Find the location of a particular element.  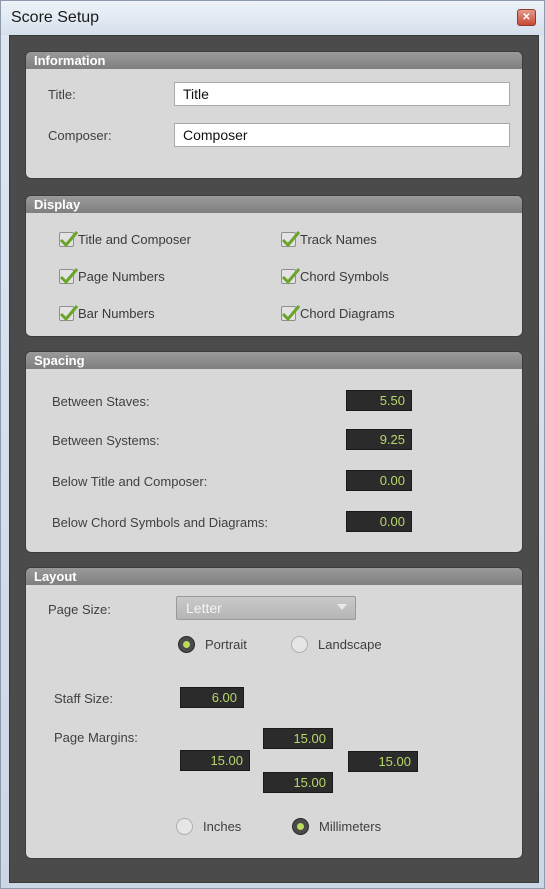

millimeters-label: Millimeters is located at coordinates (350, 826).